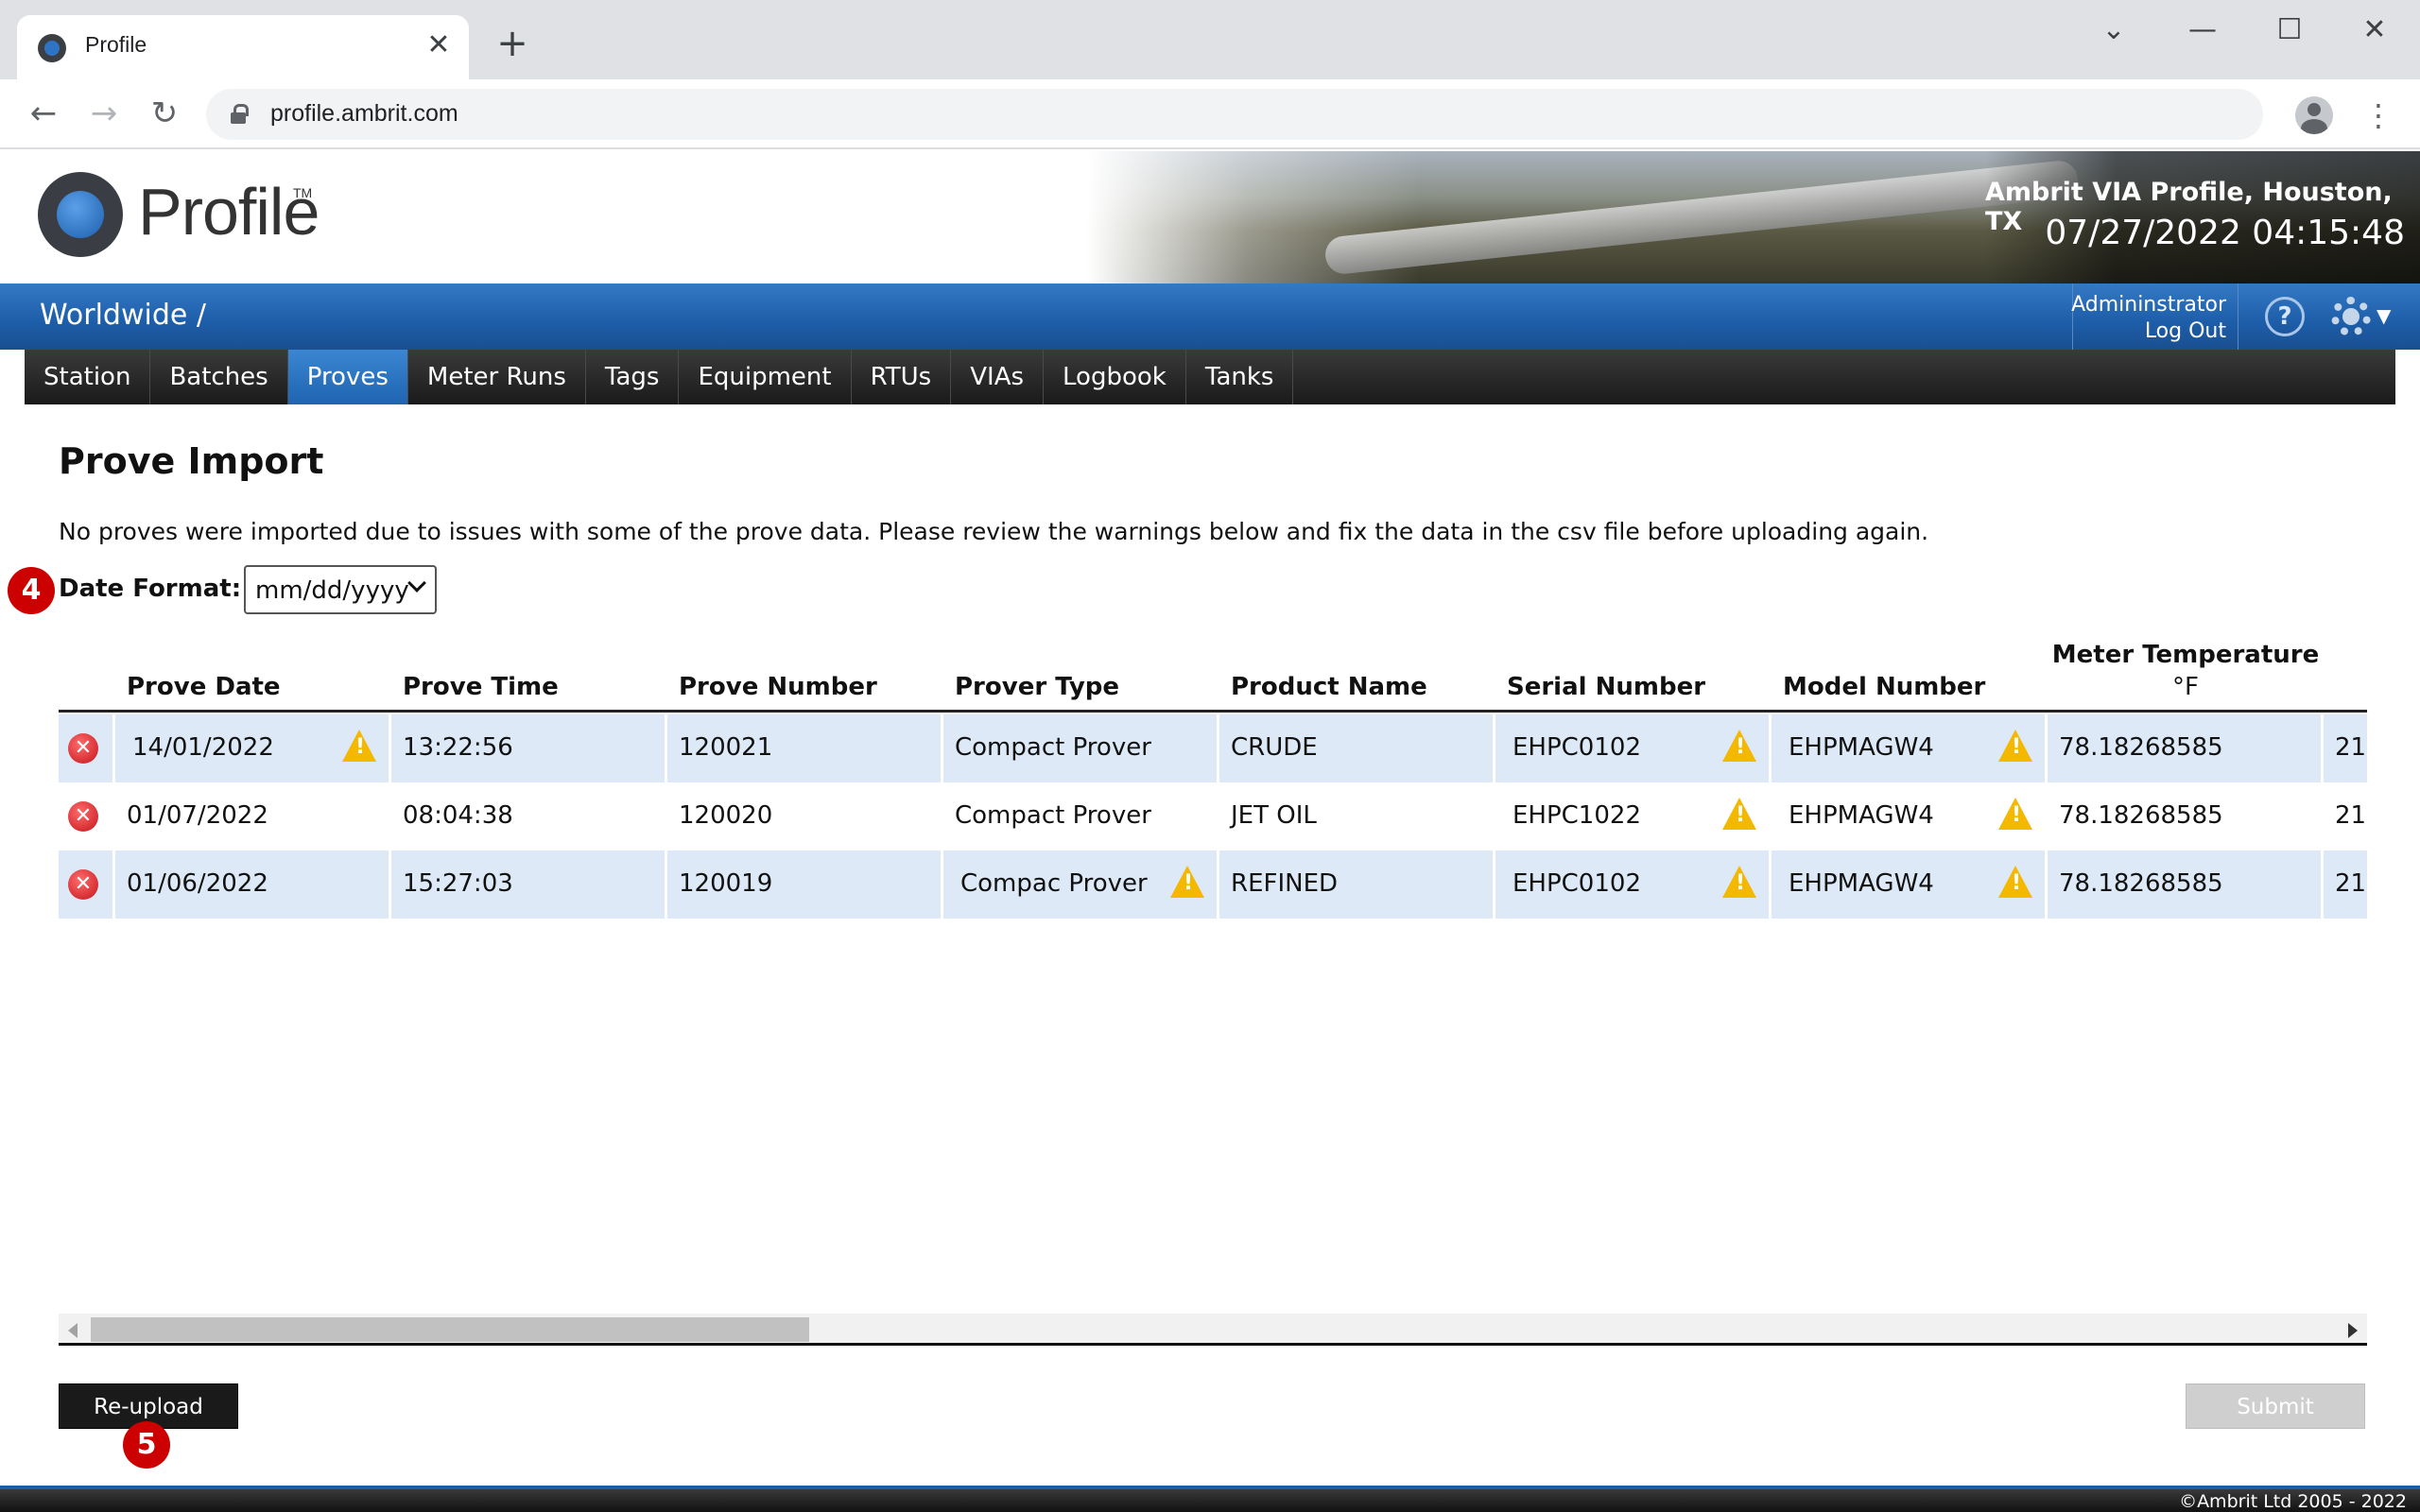 The width and height of the screenshot is (2420, 1512). What do you see at coordinates (439, 45) in the screenshot?
I see `tab-close-icon: ✕` at bounding box center [439, 45].